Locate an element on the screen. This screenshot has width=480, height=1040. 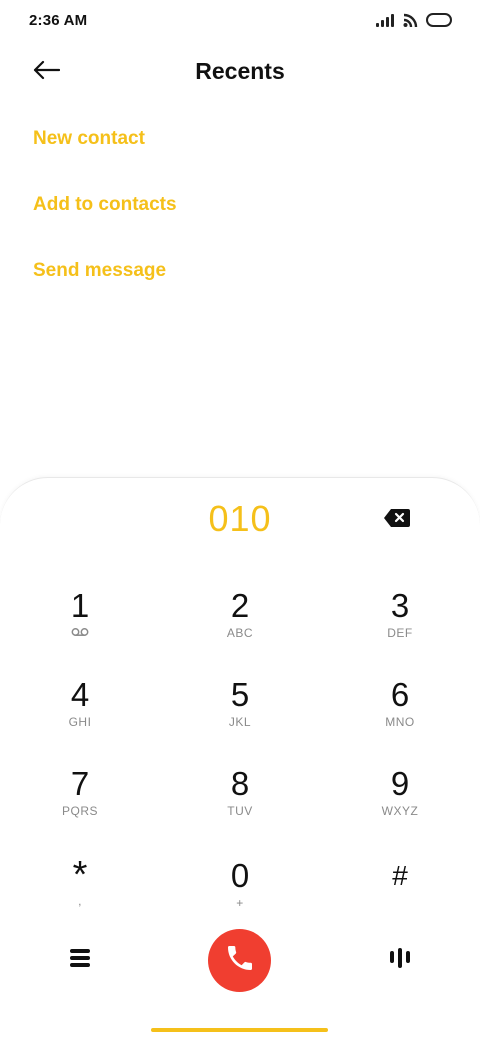
menu-button is located at coordinates (80, 960).